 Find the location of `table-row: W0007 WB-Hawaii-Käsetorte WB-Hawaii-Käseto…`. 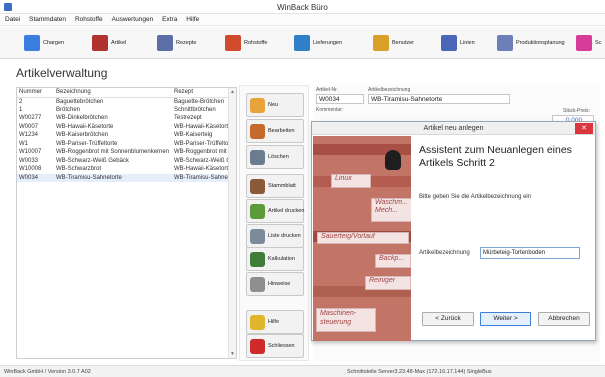

table-row: W0007 WB-Hawaii-Käsetorte WB-Hawaii-Käseto… is located at coordinates (123, 127).